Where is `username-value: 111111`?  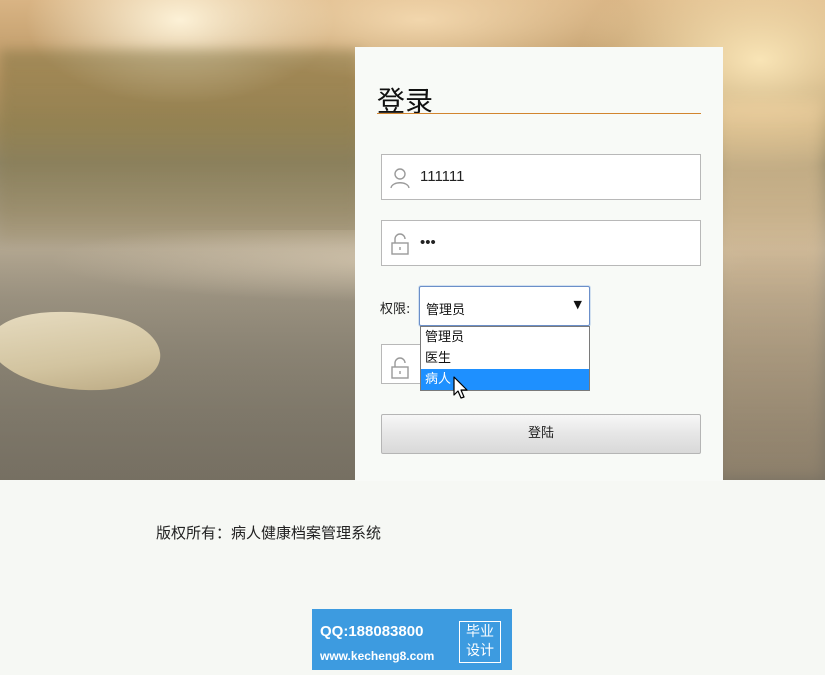
username-value: 111111 is located at coordinates (442, 176).